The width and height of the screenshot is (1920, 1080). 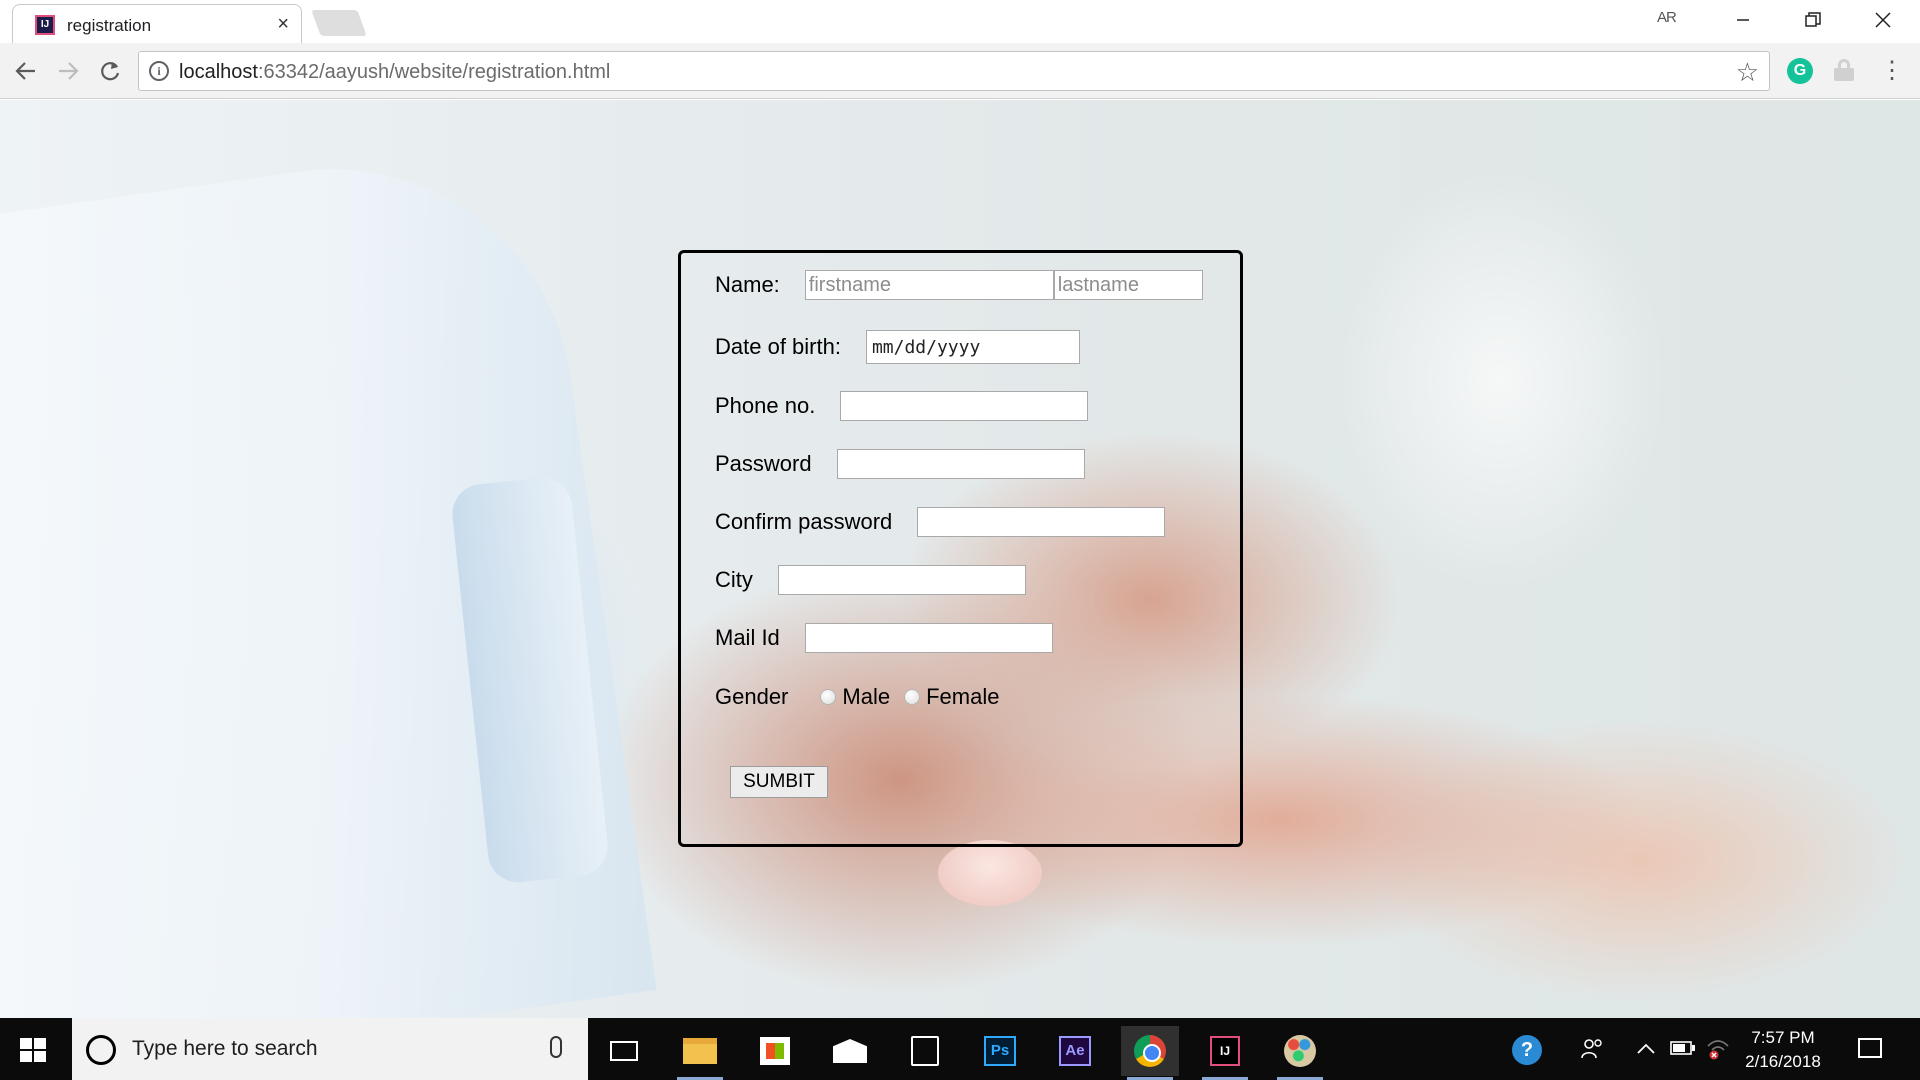 I want to click on city-label: City, so click(x=734, y=579).